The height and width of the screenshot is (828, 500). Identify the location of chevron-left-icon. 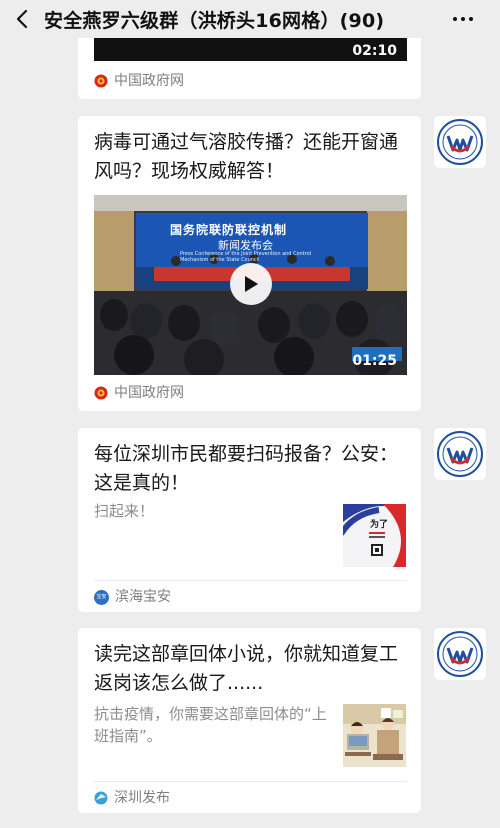
(22, 19).